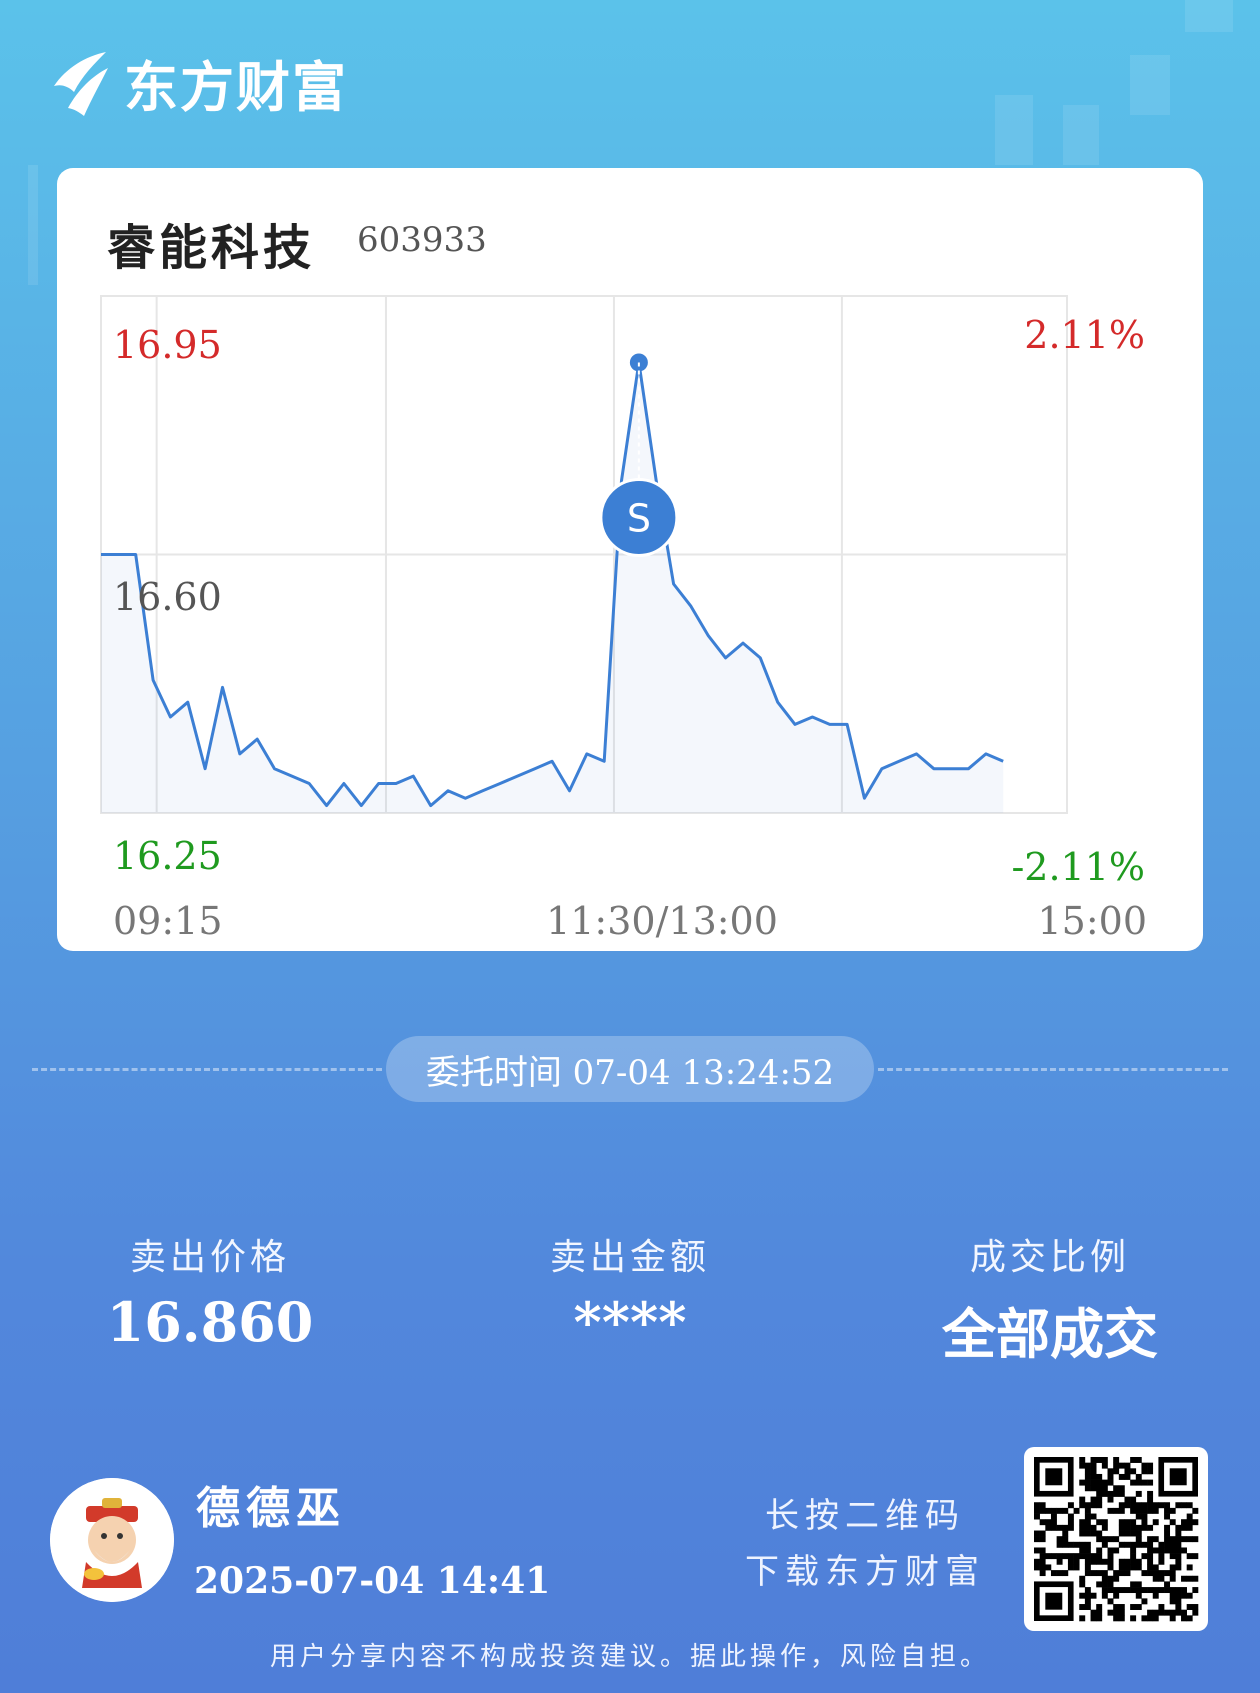 This screenshot has height=1693, width=1260. I want to click on avatar-cartoon-icon, so click(112, 1540).